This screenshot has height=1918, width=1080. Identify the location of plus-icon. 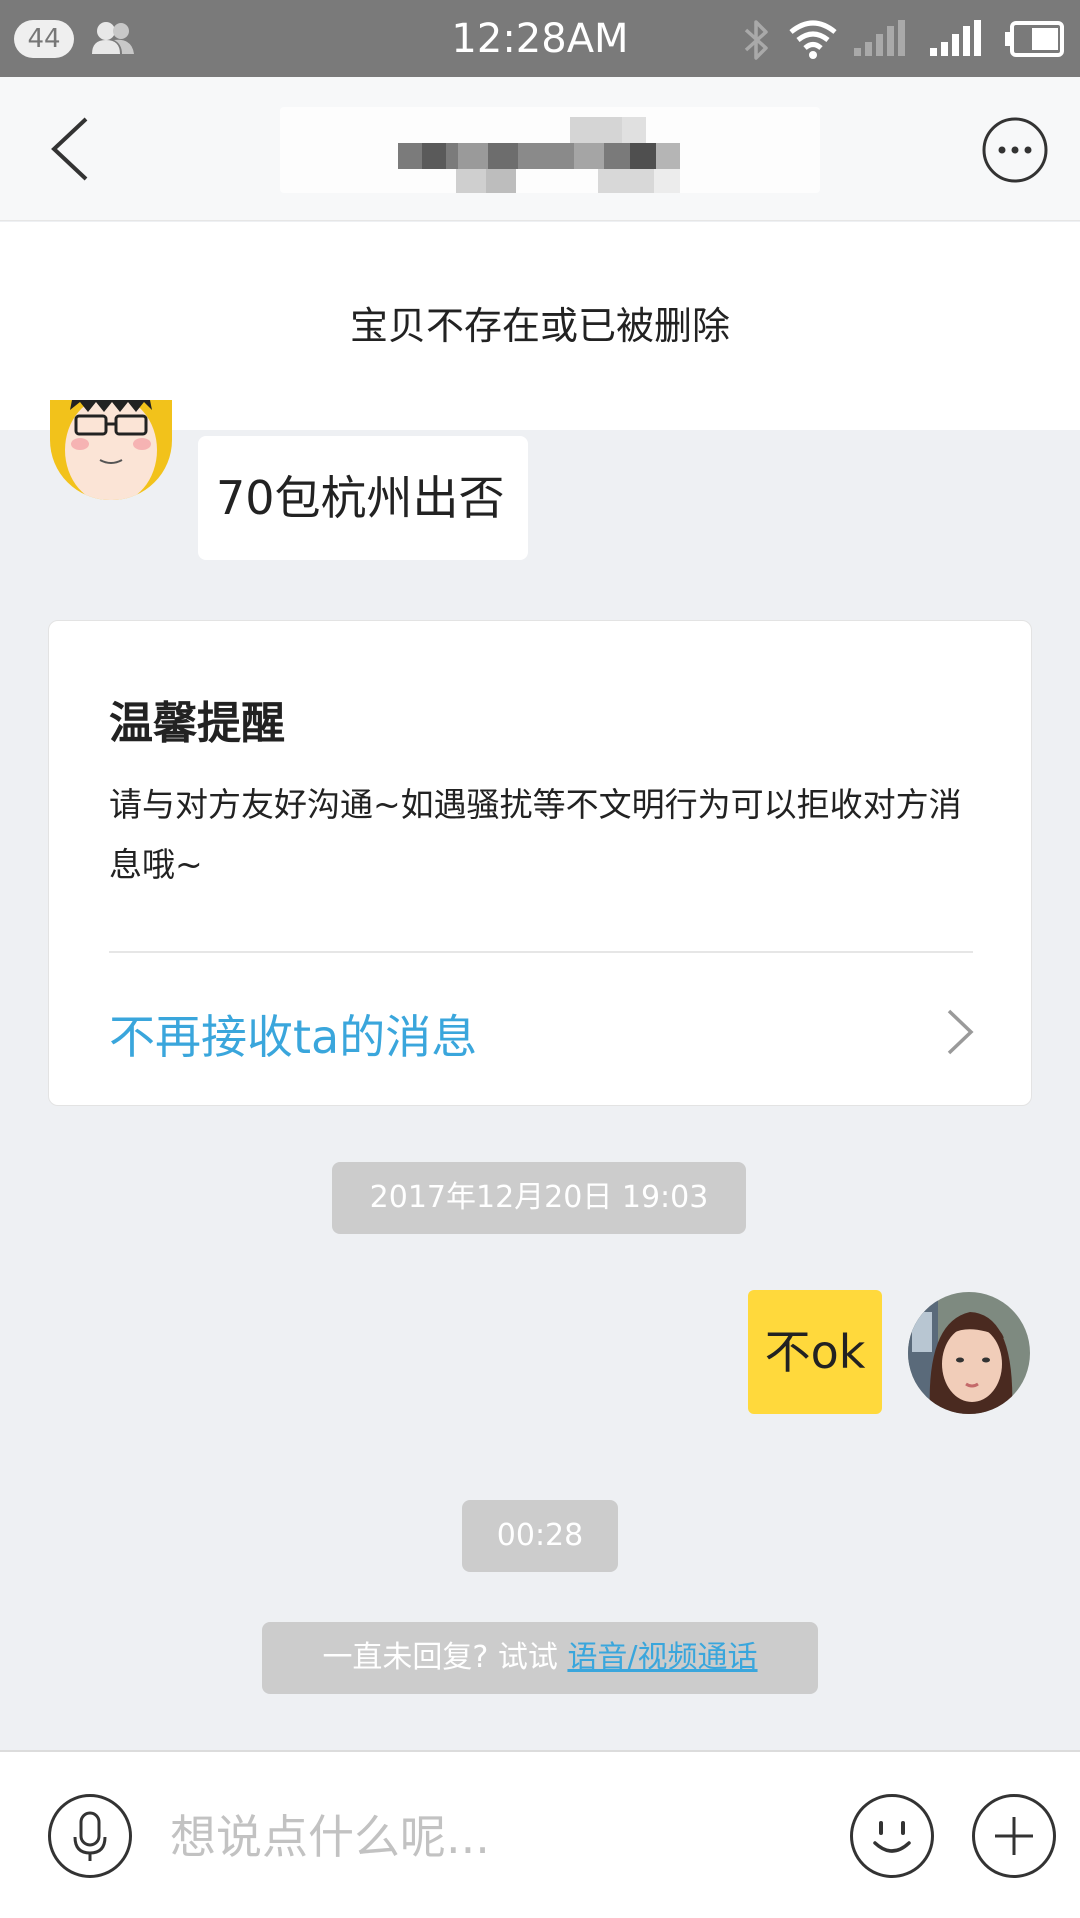
(1014, 1836).